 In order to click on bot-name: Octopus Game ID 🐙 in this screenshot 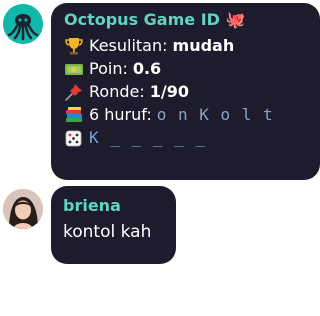, I will do `click(187, 20)`.